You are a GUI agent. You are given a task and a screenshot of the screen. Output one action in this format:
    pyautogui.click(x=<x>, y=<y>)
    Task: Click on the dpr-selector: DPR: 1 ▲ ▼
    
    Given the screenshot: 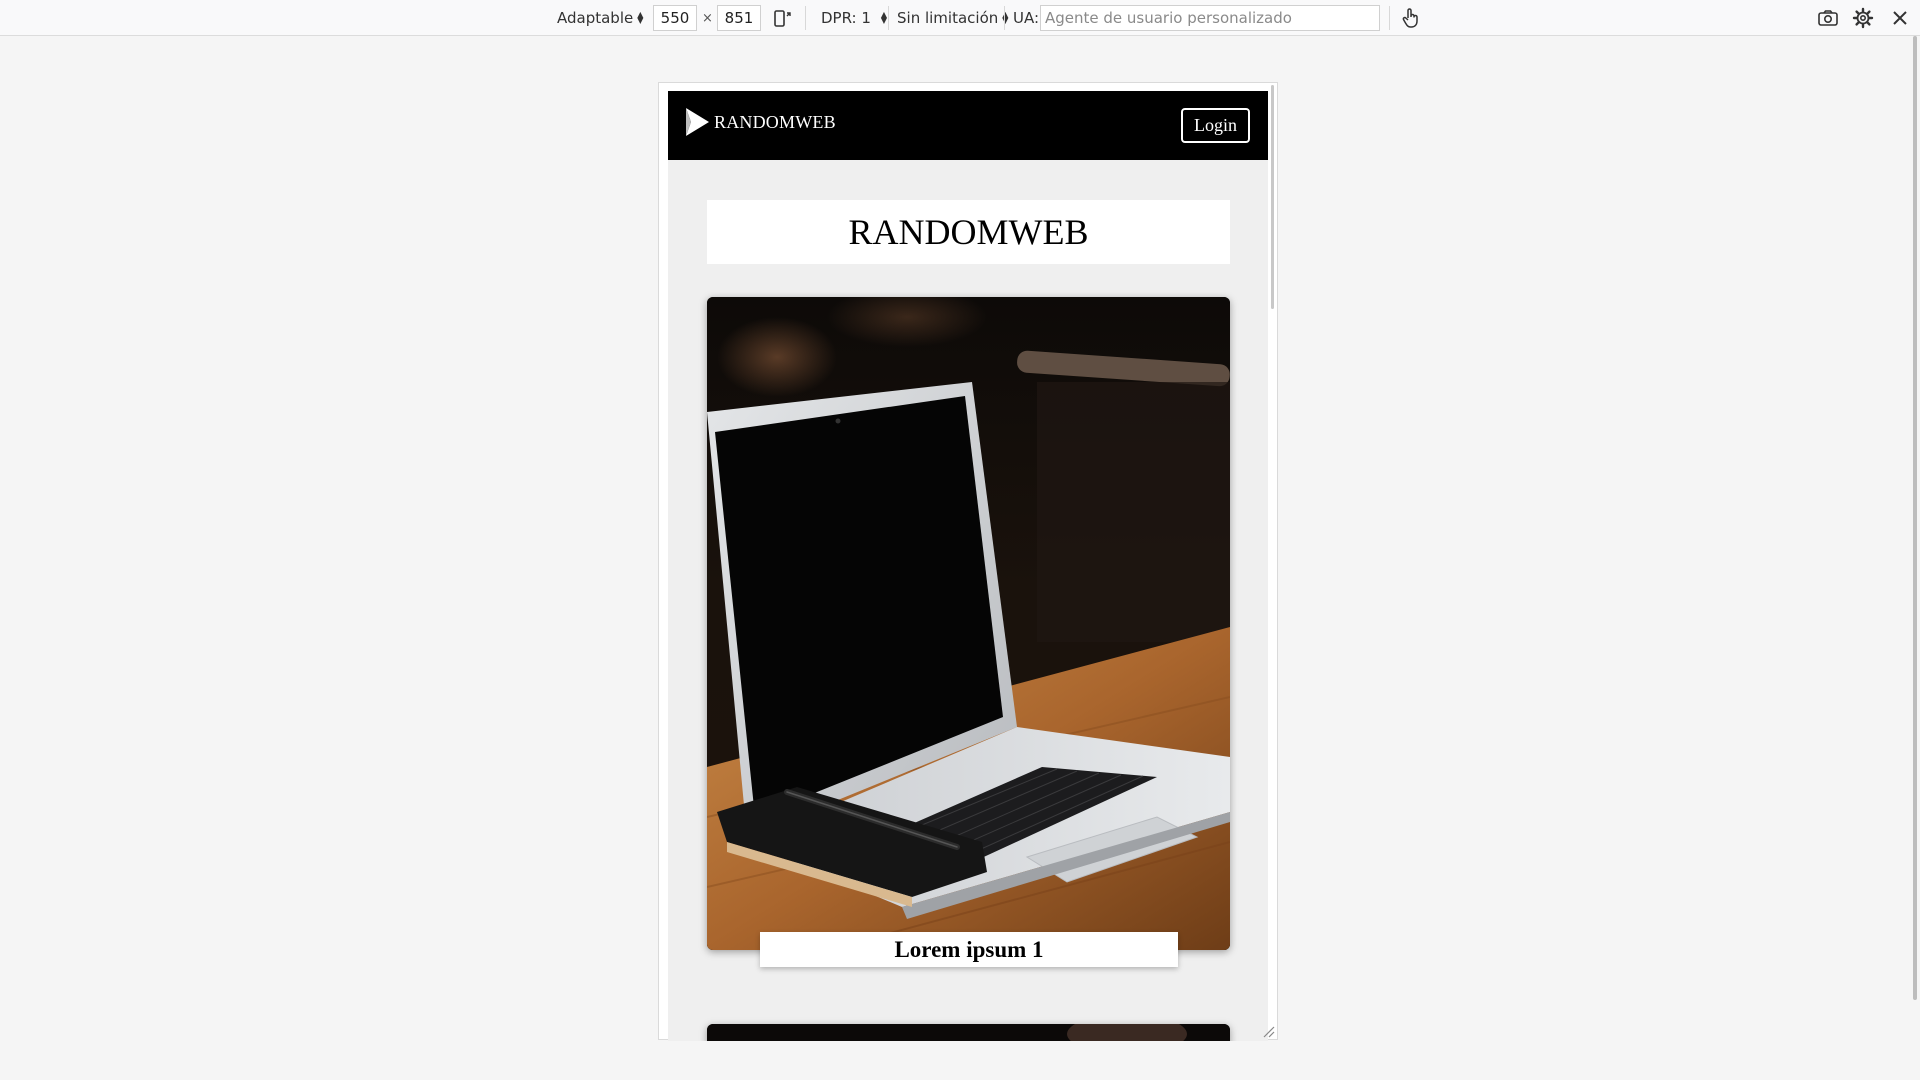 What is the action you would take?
    pyautogui.click(x=854, y=18)
    